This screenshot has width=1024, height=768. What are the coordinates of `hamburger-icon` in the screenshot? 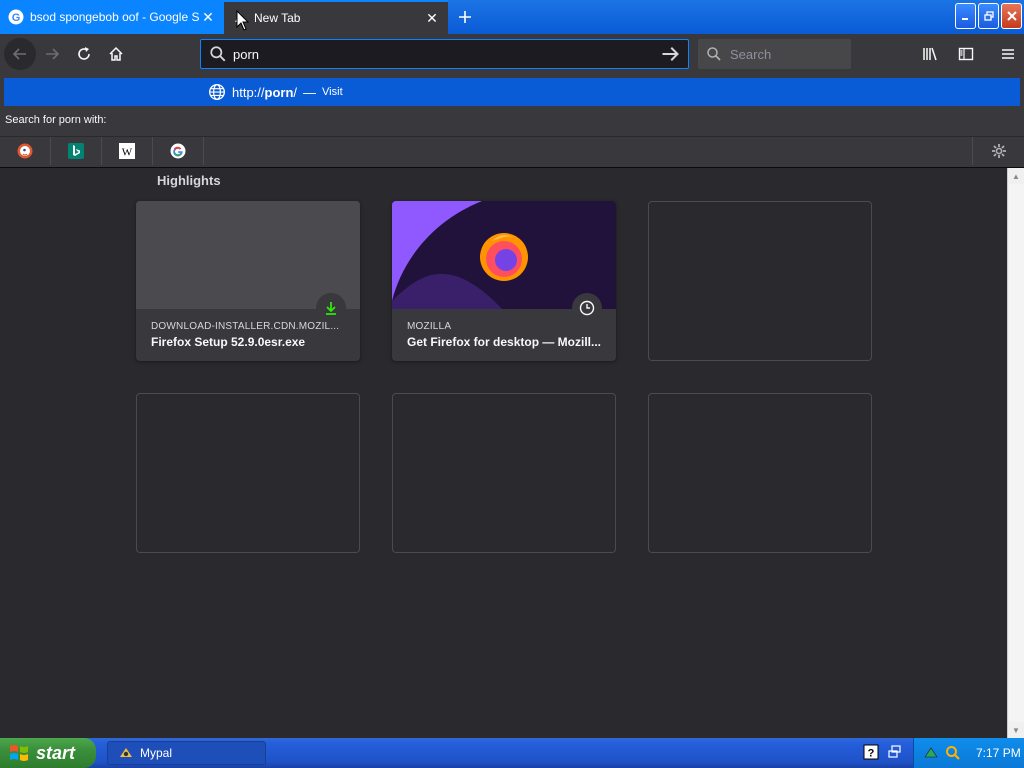 It's located at (1008, 54).